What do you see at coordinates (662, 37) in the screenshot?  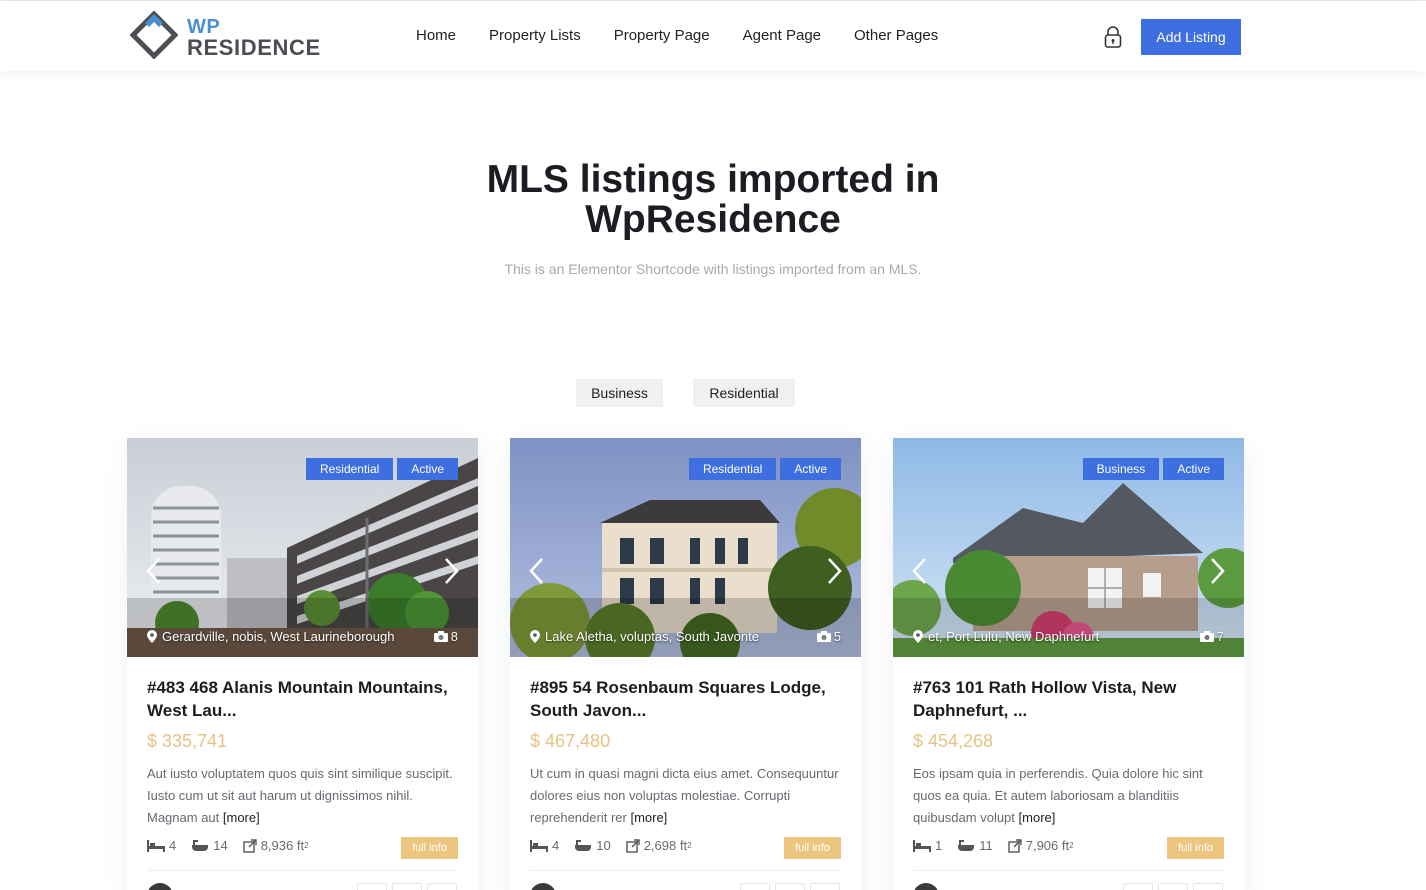 I see `nav-property-page: Property Page` at bounding box center [662, 37].